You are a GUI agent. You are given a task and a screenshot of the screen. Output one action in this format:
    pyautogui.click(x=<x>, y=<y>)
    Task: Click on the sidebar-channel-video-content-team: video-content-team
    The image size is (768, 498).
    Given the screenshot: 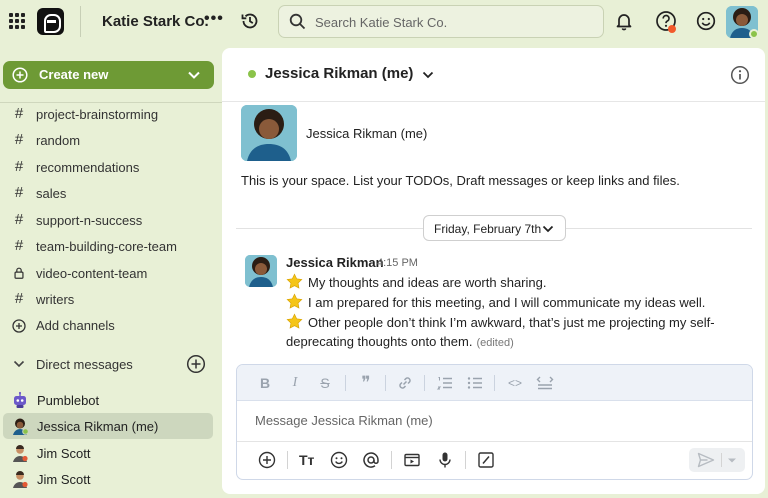 What is the action you would take?
    pyautogui.click(x=111, y=274)
    